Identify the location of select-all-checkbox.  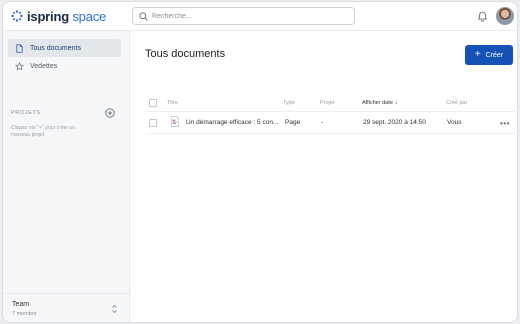
(153, 103).